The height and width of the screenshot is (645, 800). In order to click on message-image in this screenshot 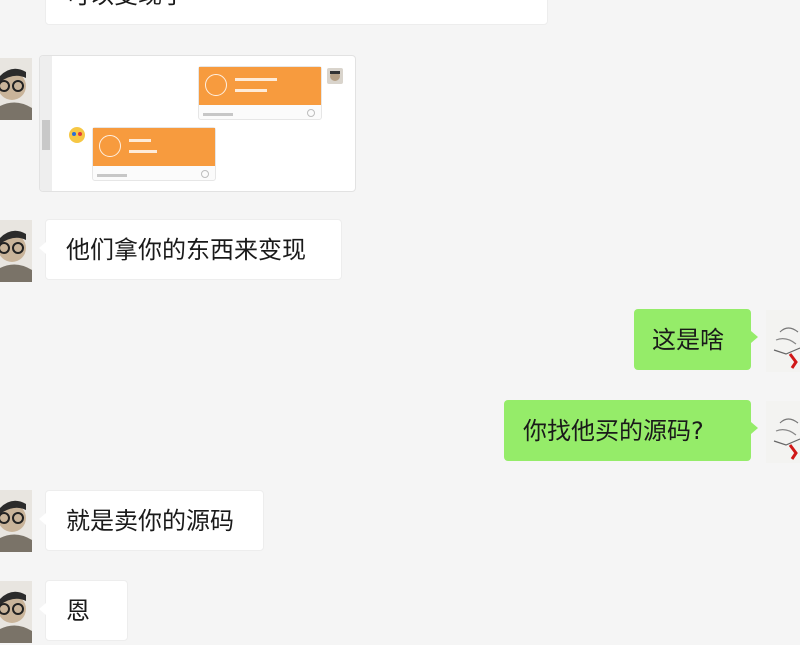, I will do `click(197, 123)`.